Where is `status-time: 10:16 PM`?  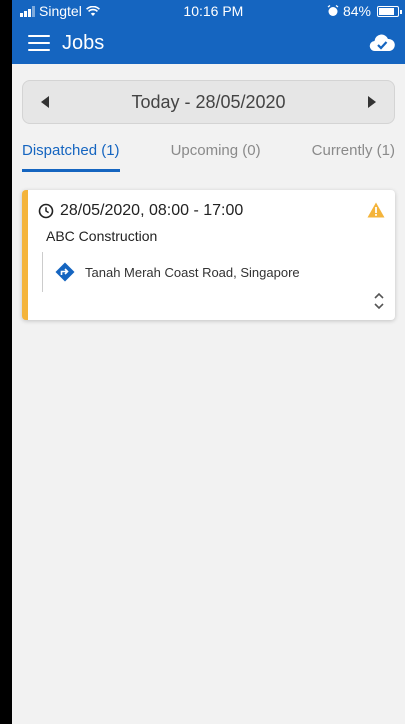
status-time: 10:16 PM is located at coordinates (213, 11).